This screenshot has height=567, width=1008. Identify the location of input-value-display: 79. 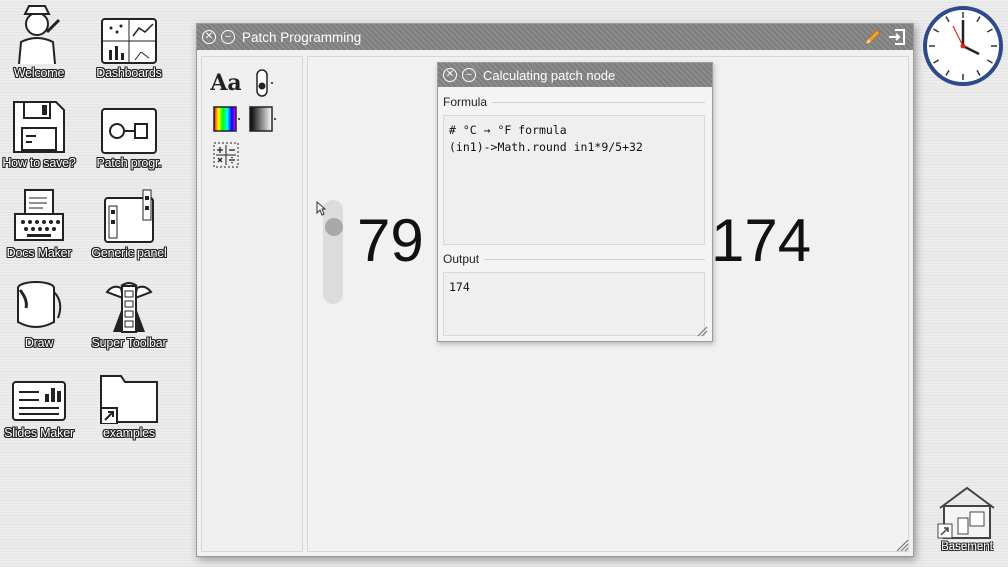
(390, 240).